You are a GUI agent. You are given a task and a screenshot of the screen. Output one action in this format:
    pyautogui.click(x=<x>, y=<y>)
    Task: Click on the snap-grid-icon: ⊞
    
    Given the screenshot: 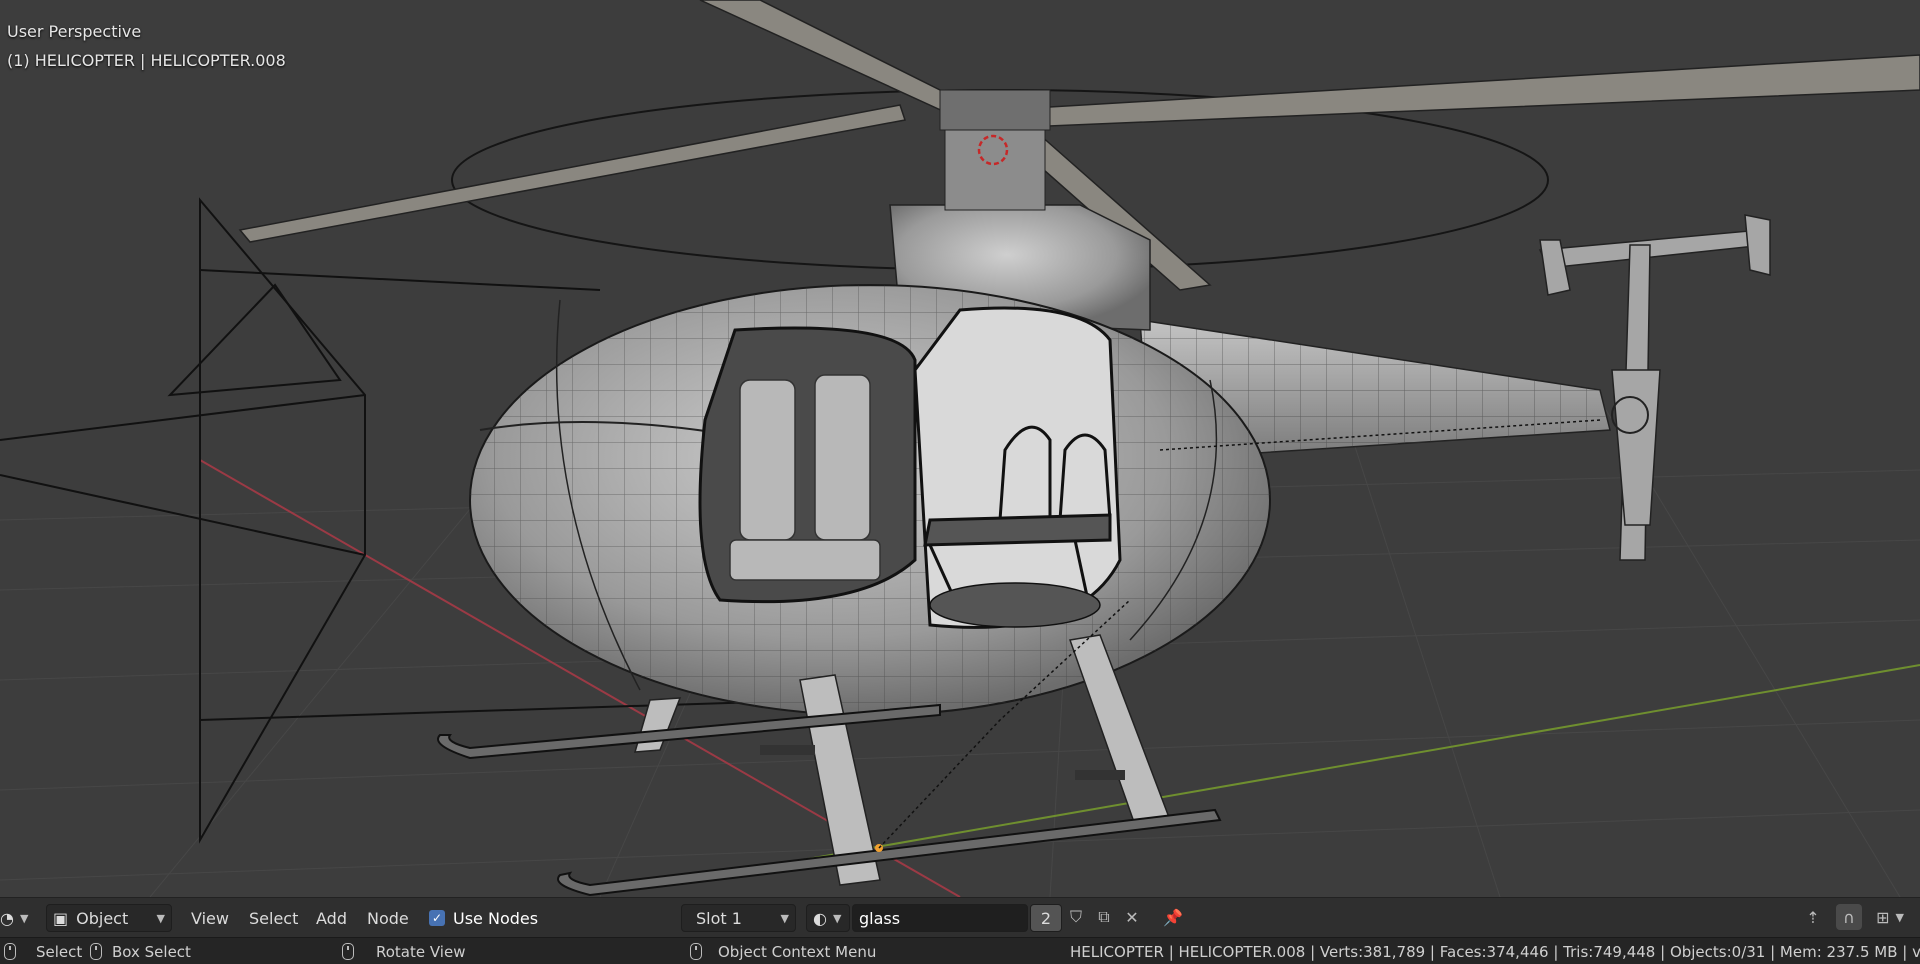 What is the action you would take?
    pyautogui.click(x=1883, y=917)
    